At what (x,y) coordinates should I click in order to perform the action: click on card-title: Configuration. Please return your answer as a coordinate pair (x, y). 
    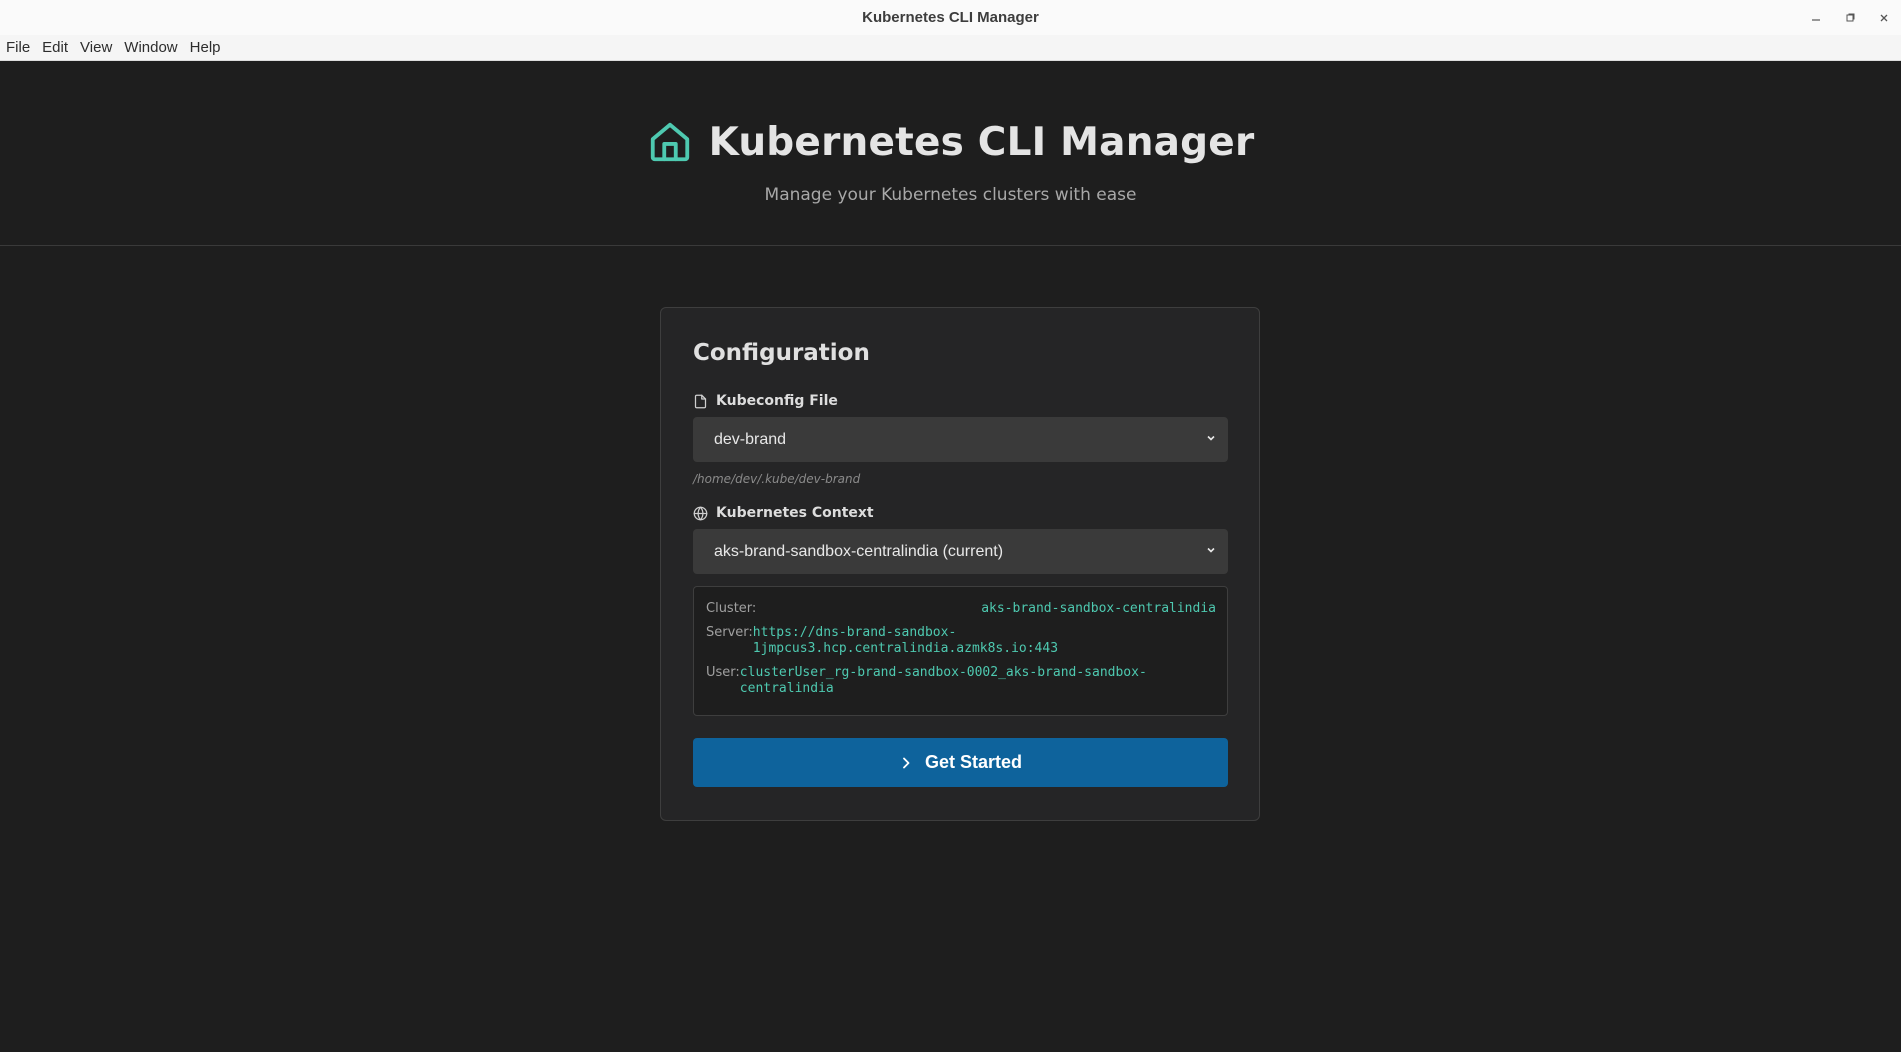
    Looking at the image, I should click on (781, 353).